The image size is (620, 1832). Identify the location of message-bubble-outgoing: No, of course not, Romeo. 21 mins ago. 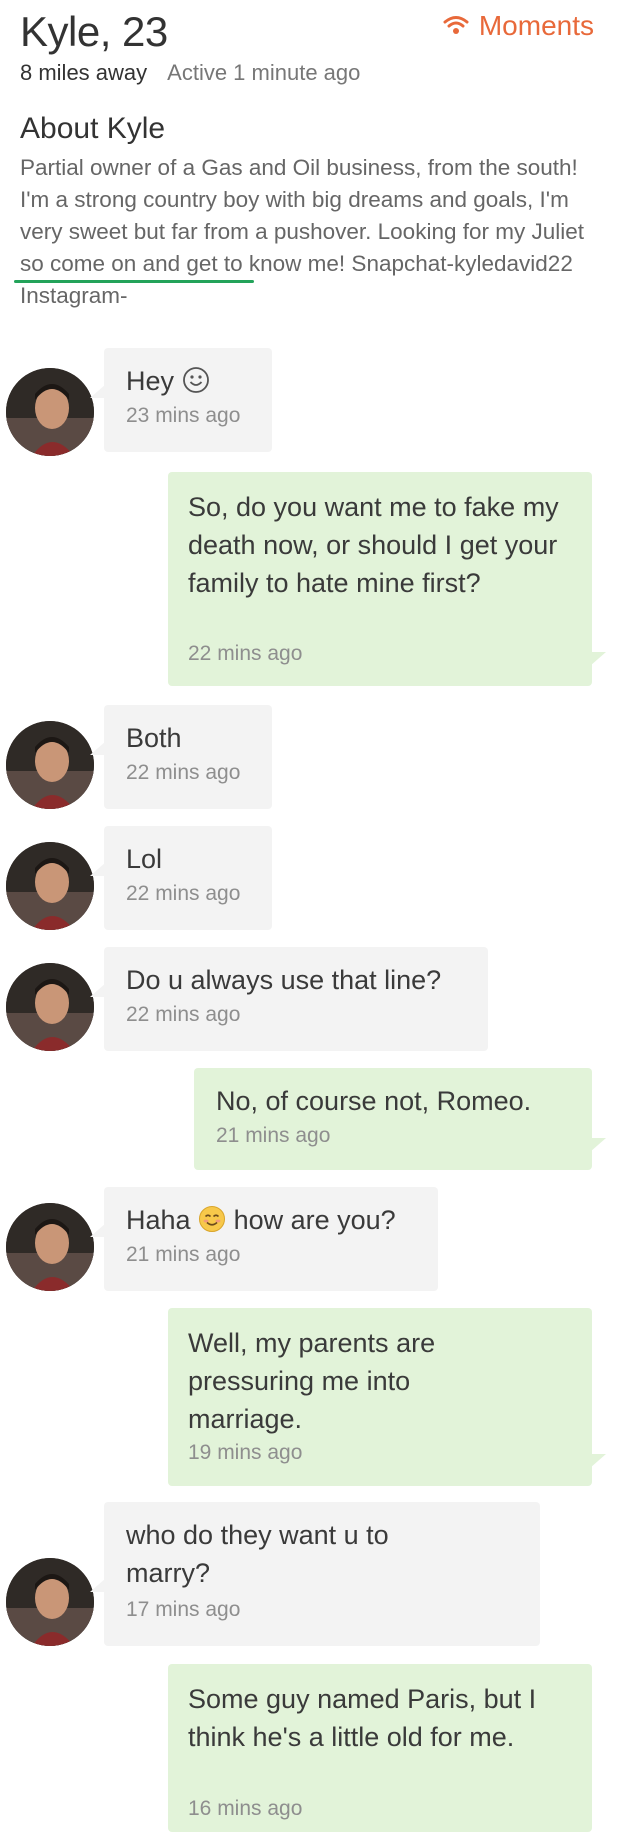
(400, 1119).